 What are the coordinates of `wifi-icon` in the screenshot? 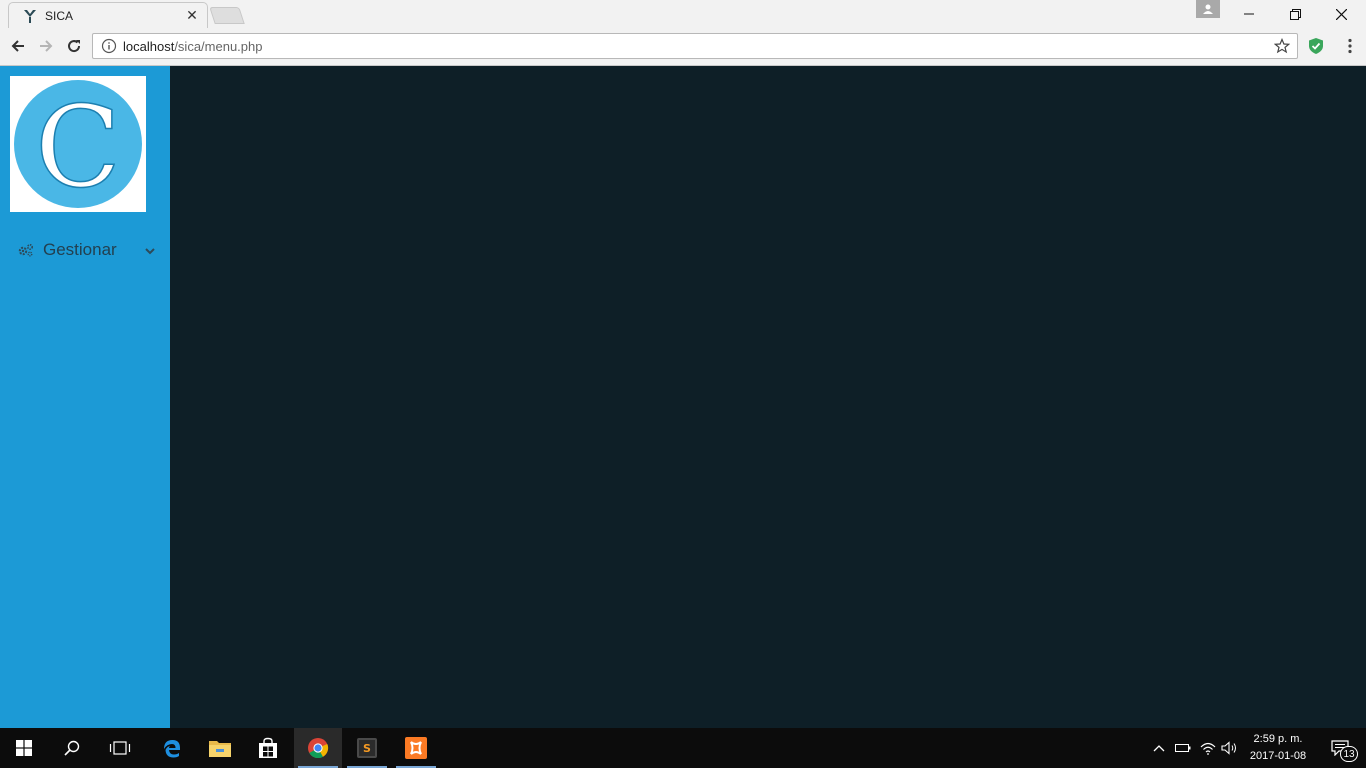 It's located at (1208, 748).